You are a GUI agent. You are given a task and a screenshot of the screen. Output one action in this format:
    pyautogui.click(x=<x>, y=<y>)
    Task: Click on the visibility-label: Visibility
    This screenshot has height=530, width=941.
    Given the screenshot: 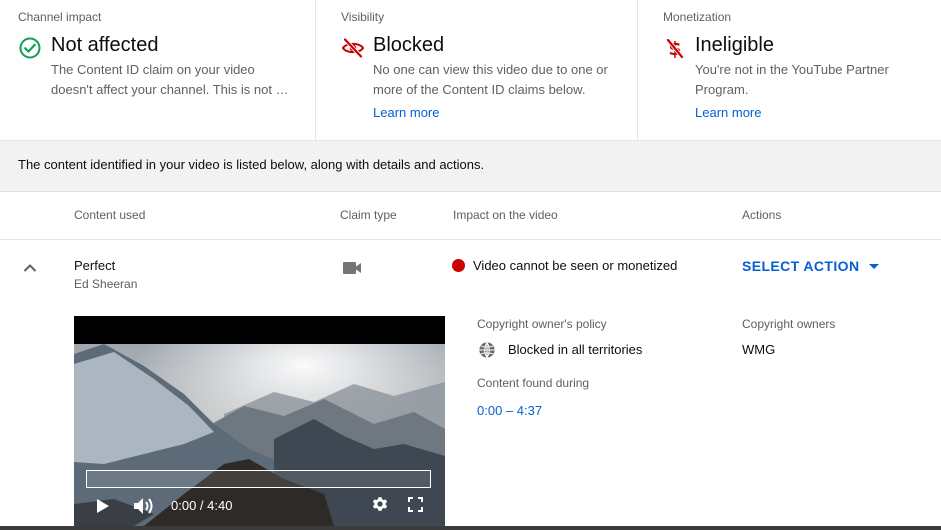 What is the action you would take?
    pyautogui.click(x=363, y=17)
    